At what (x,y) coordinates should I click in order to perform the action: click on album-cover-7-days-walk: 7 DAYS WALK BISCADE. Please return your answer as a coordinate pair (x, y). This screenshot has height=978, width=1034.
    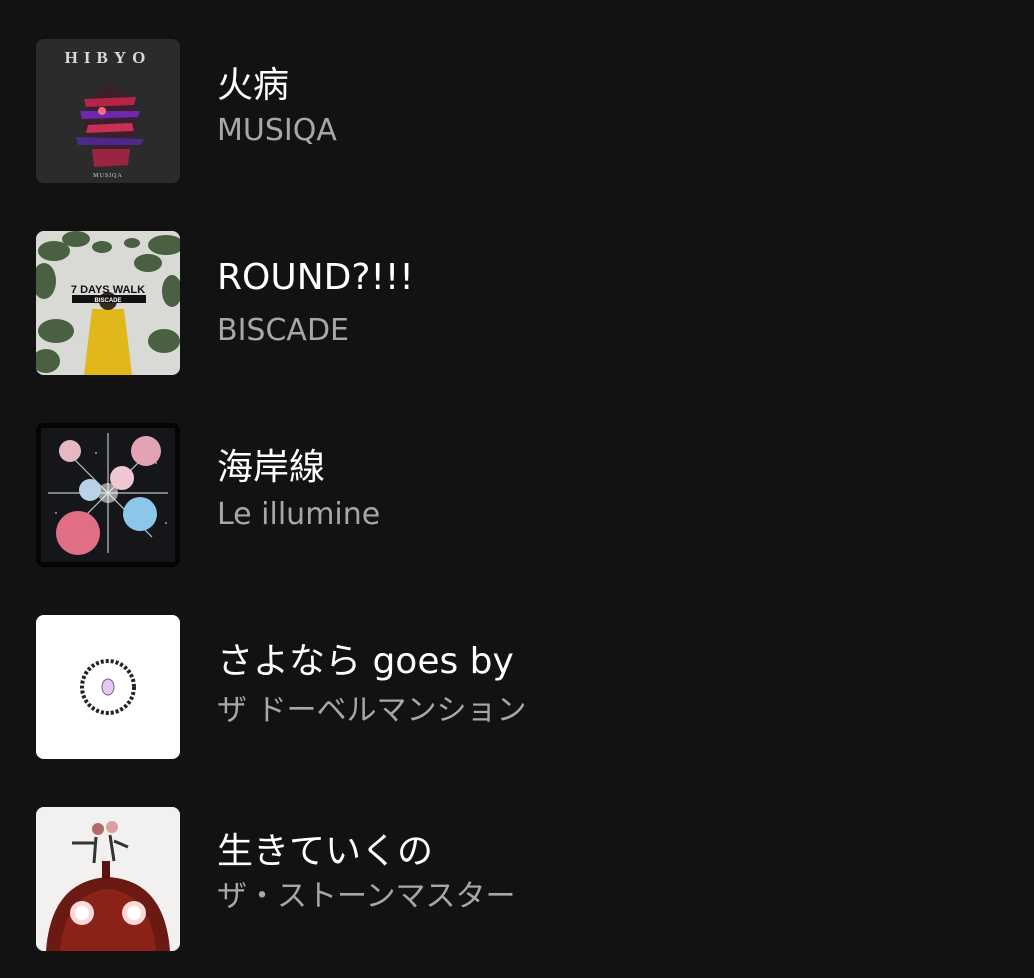
    Looking at the image, I should click on (108, 303).